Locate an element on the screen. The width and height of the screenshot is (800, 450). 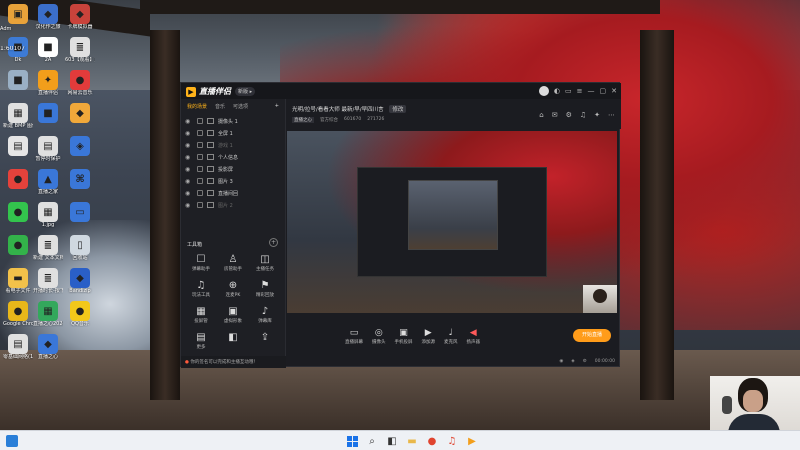
record-icon: ◉ is located at coordinates (561, 361).